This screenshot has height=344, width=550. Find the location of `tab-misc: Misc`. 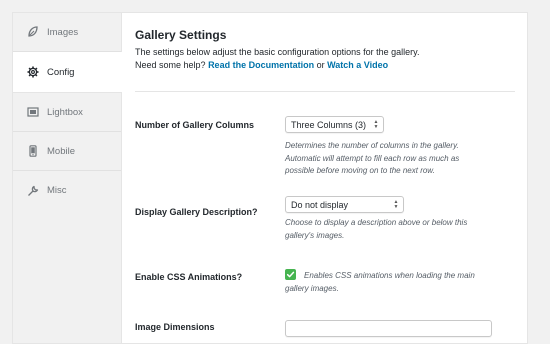

tab-misc: Misc is located at coordinates (67, 190).